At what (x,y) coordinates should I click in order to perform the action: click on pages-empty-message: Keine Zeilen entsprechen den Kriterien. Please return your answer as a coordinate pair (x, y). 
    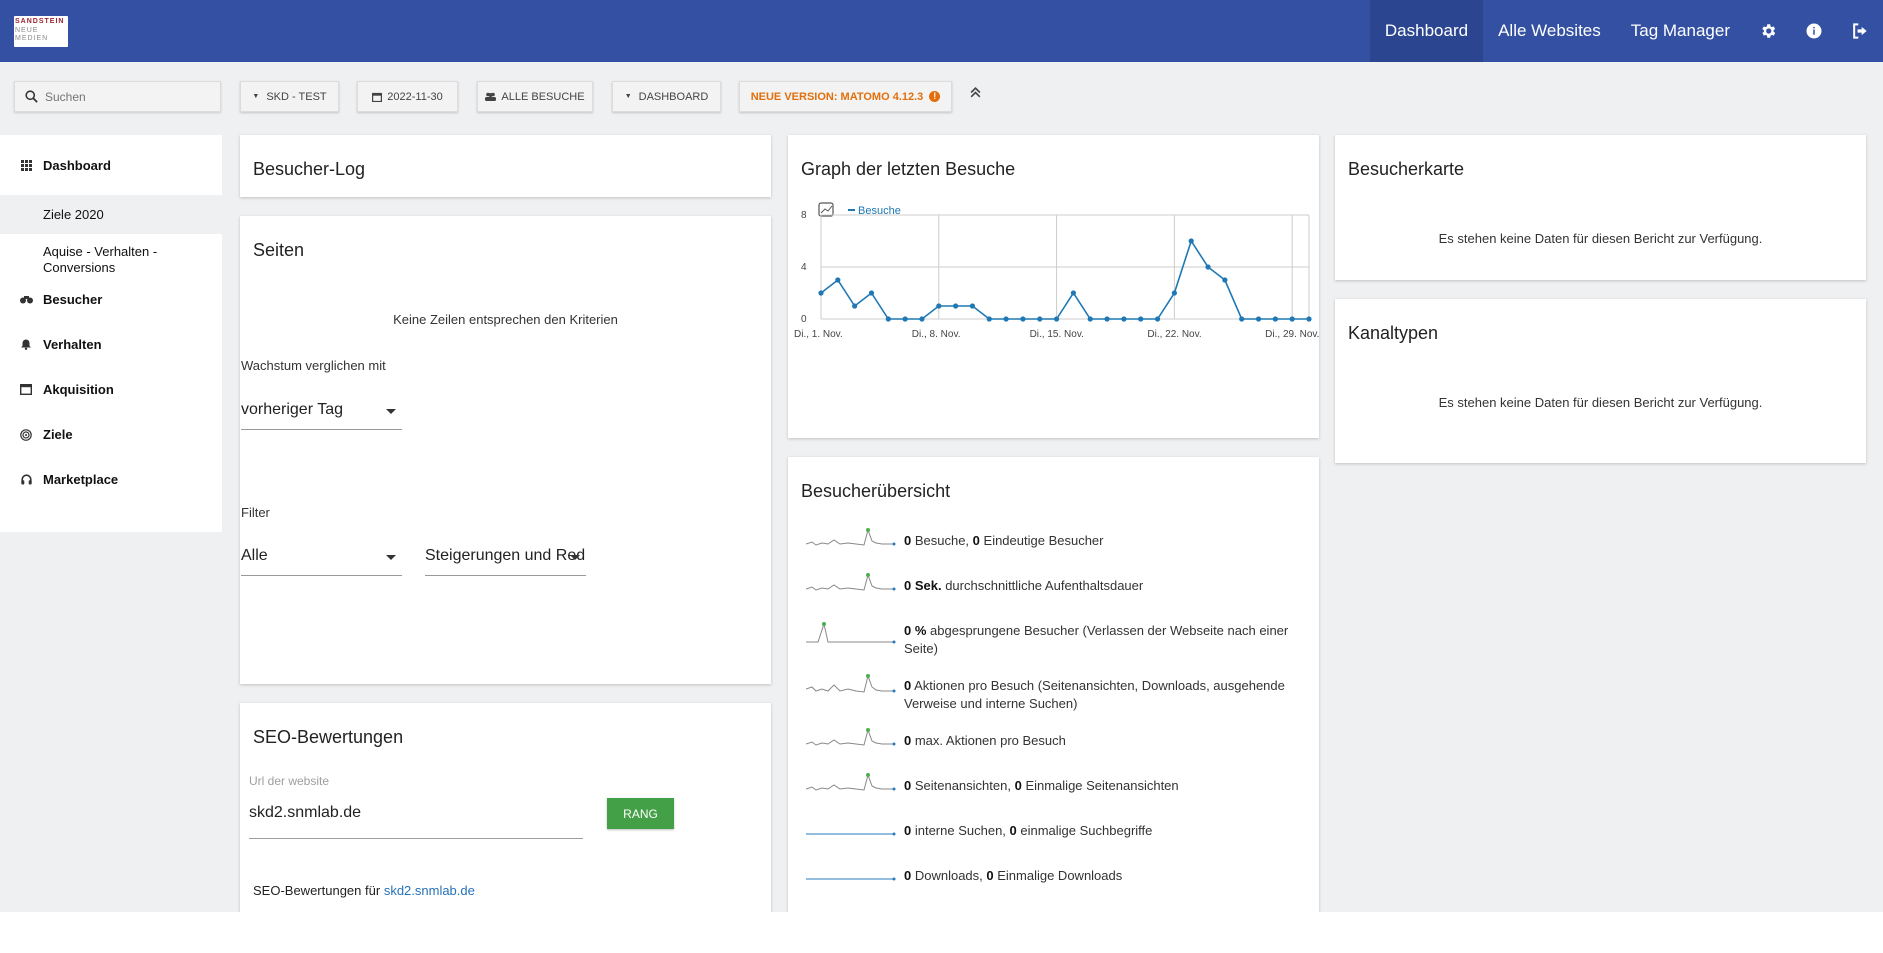
    Looking at the image, I should click on (505, 319).